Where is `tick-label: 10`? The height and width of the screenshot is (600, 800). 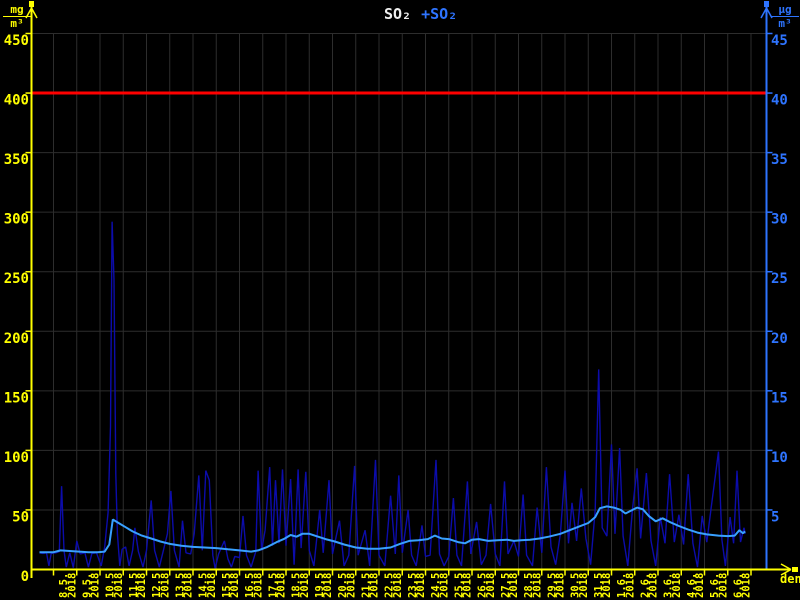 tick-label: 10 is located at coordinates (779, 458).